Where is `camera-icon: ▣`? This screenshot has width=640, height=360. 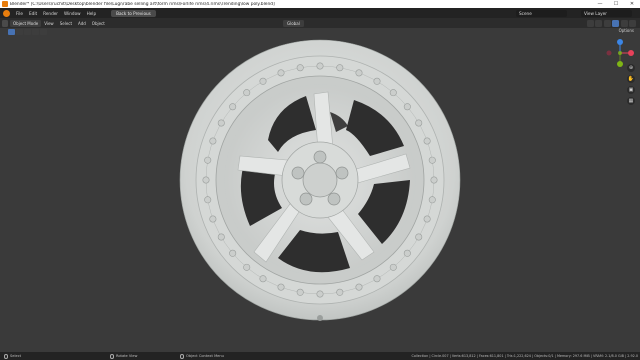
camera-icon: ▣ is located at coordinates (631, 90).